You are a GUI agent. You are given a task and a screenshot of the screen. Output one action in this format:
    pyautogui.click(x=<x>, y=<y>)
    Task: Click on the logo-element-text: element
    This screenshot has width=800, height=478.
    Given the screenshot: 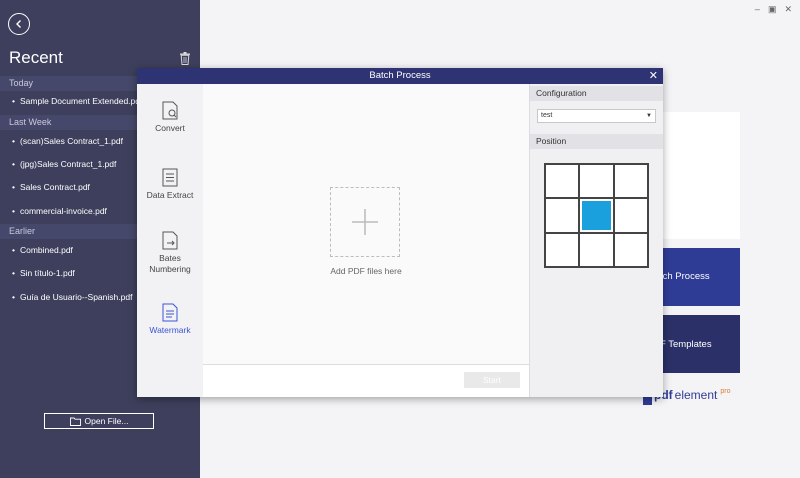 What is the action you would take?
    pyautogui.click(x=696, y=395)
    